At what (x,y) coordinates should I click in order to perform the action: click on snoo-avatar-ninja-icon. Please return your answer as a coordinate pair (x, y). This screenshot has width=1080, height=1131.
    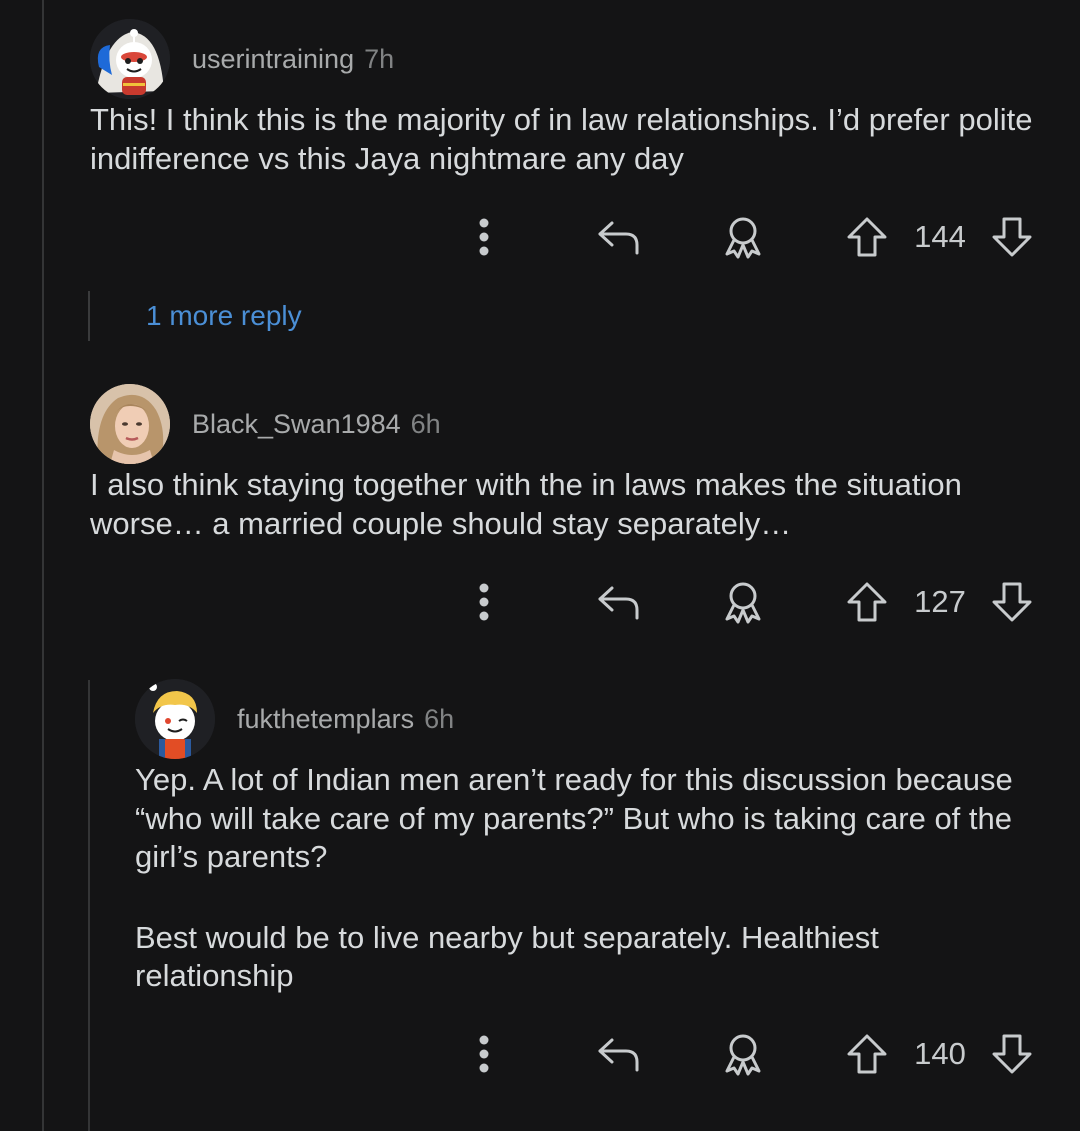
    Looking at the image, I should click on (130, 59).